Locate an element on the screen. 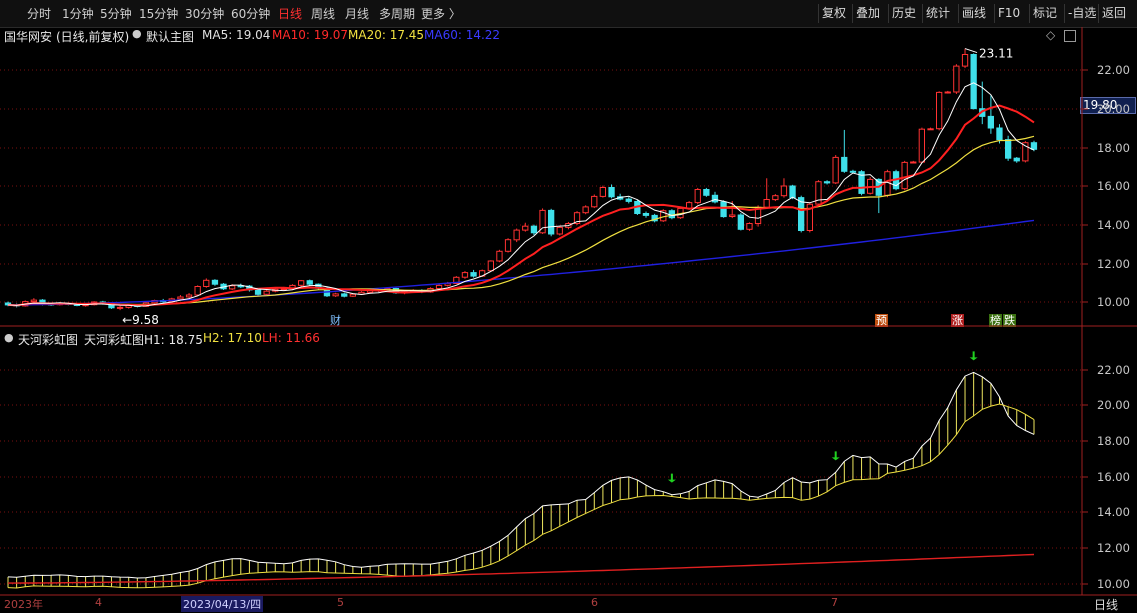 The height and width of the screenshot is (613, 1137). lh-line is located at coordinates (521, 568).